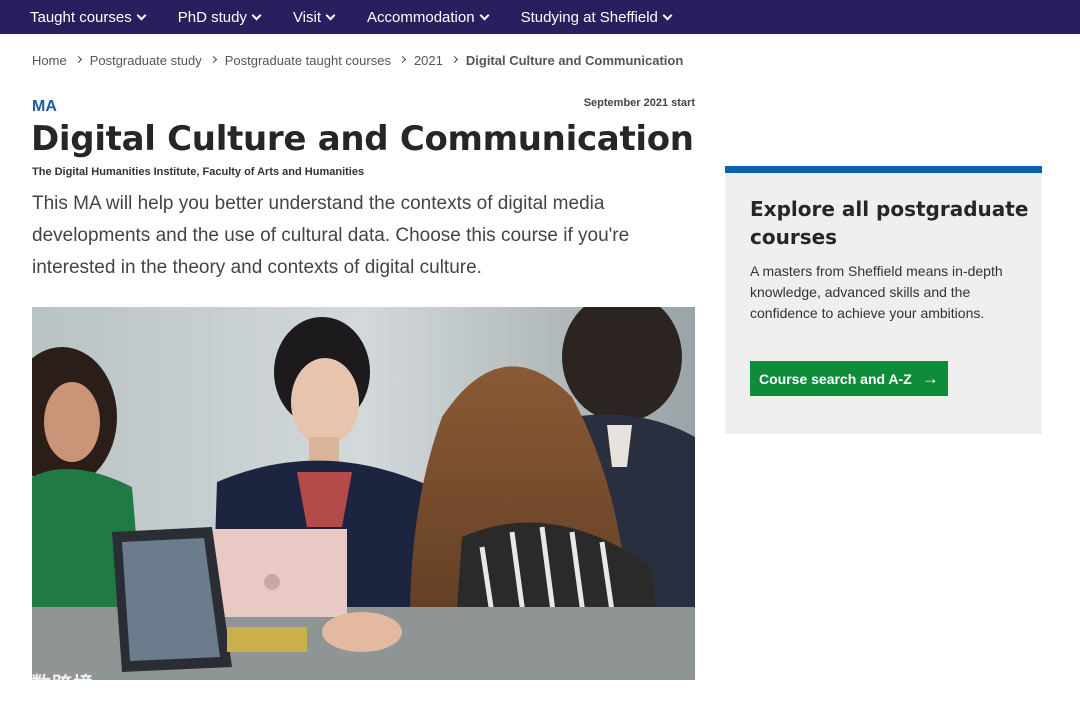 This screenshot has height=701, width=1080. What do you see at coordinates (307, 17) in the screenshot?
I see `nav-item-label: Visit` at bounding box center [307, 17].